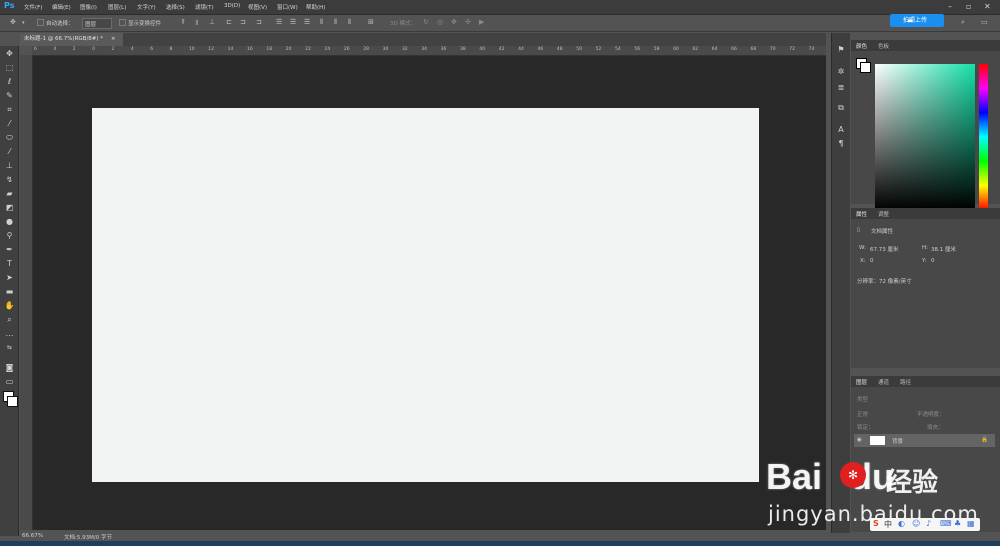  I want to click on align-hcenter-icon: ⊐, so click(243, 22).